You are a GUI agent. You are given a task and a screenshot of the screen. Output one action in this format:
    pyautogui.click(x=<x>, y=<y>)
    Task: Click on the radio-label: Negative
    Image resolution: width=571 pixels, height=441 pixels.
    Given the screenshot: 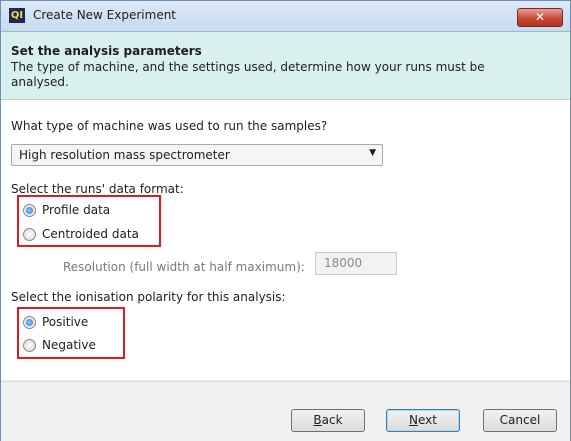 What is the action you would take?
    pyautogui.click(x=69, y=345)
    